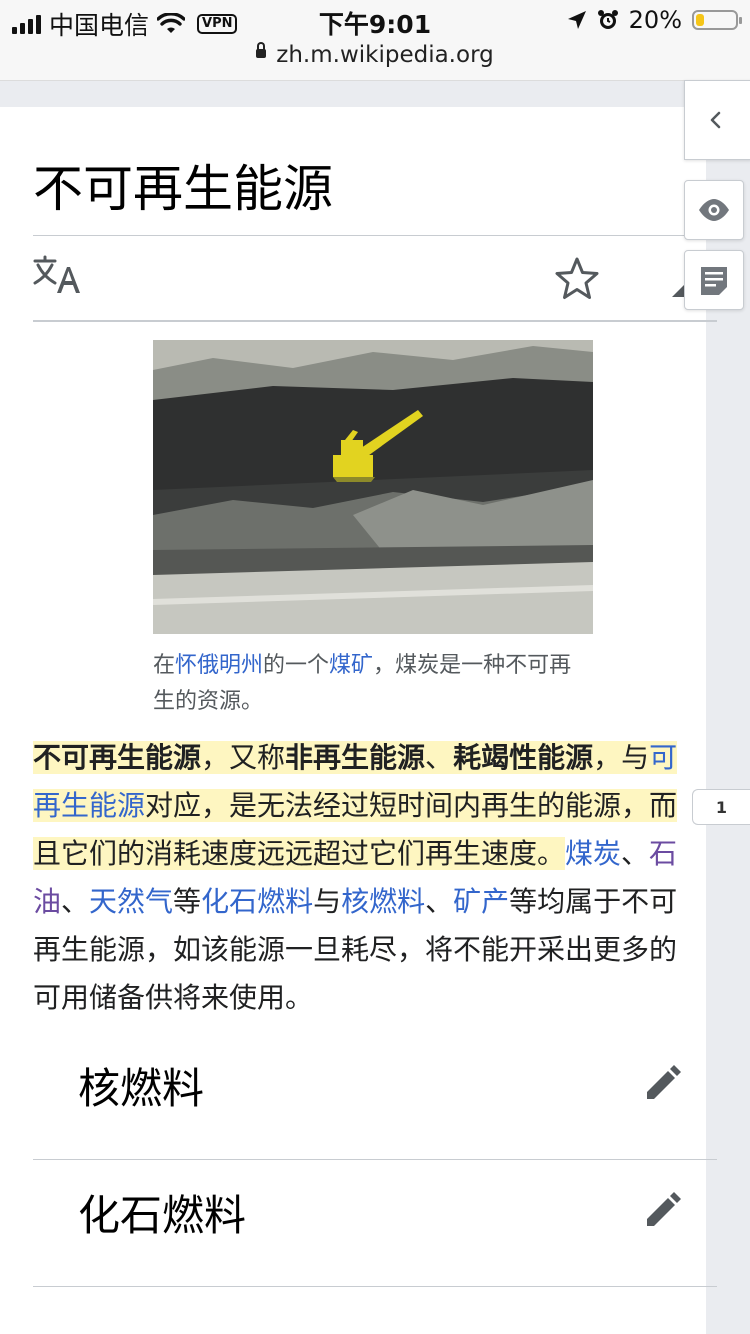 This screenshot has height=1334, width=750. I want to click on caption-link-coal-mine: 煤矿, so click(351, 665).